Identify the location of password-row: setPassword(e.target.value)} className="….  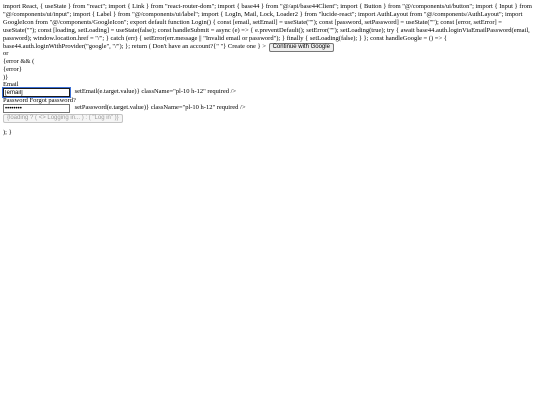
(124, 108).